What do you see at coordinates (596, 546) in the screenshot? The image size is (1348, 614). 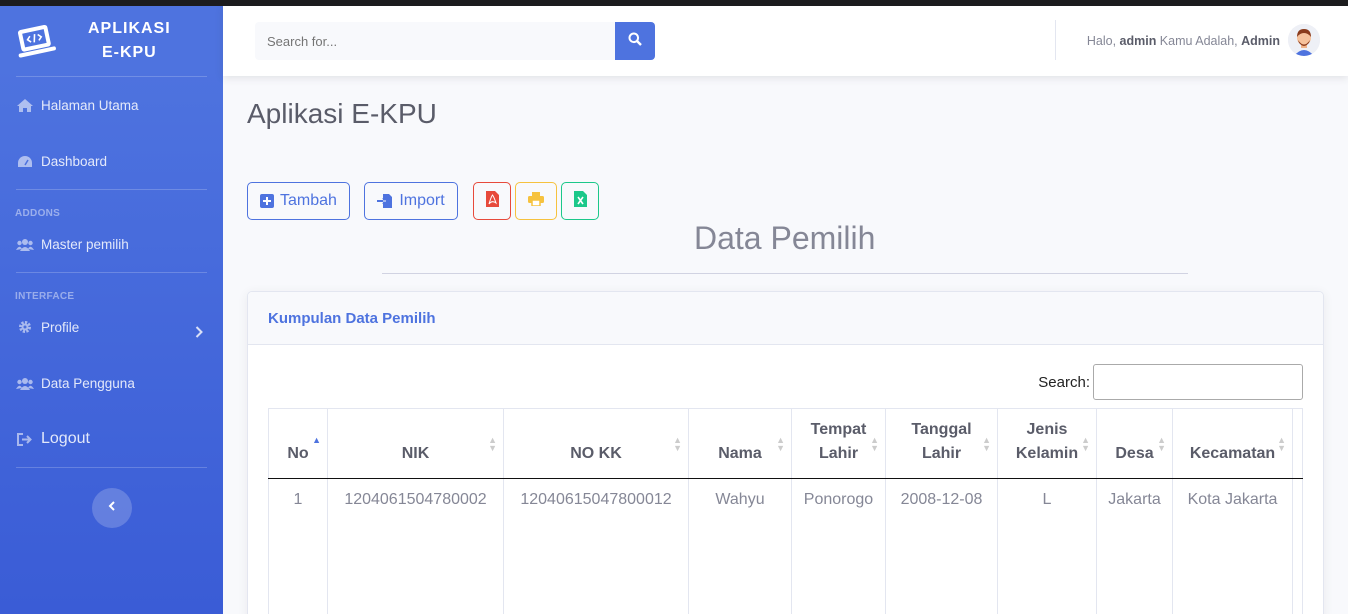 I see `cell-no-kk: 12040615047800012` at bounding box center [596, 546].